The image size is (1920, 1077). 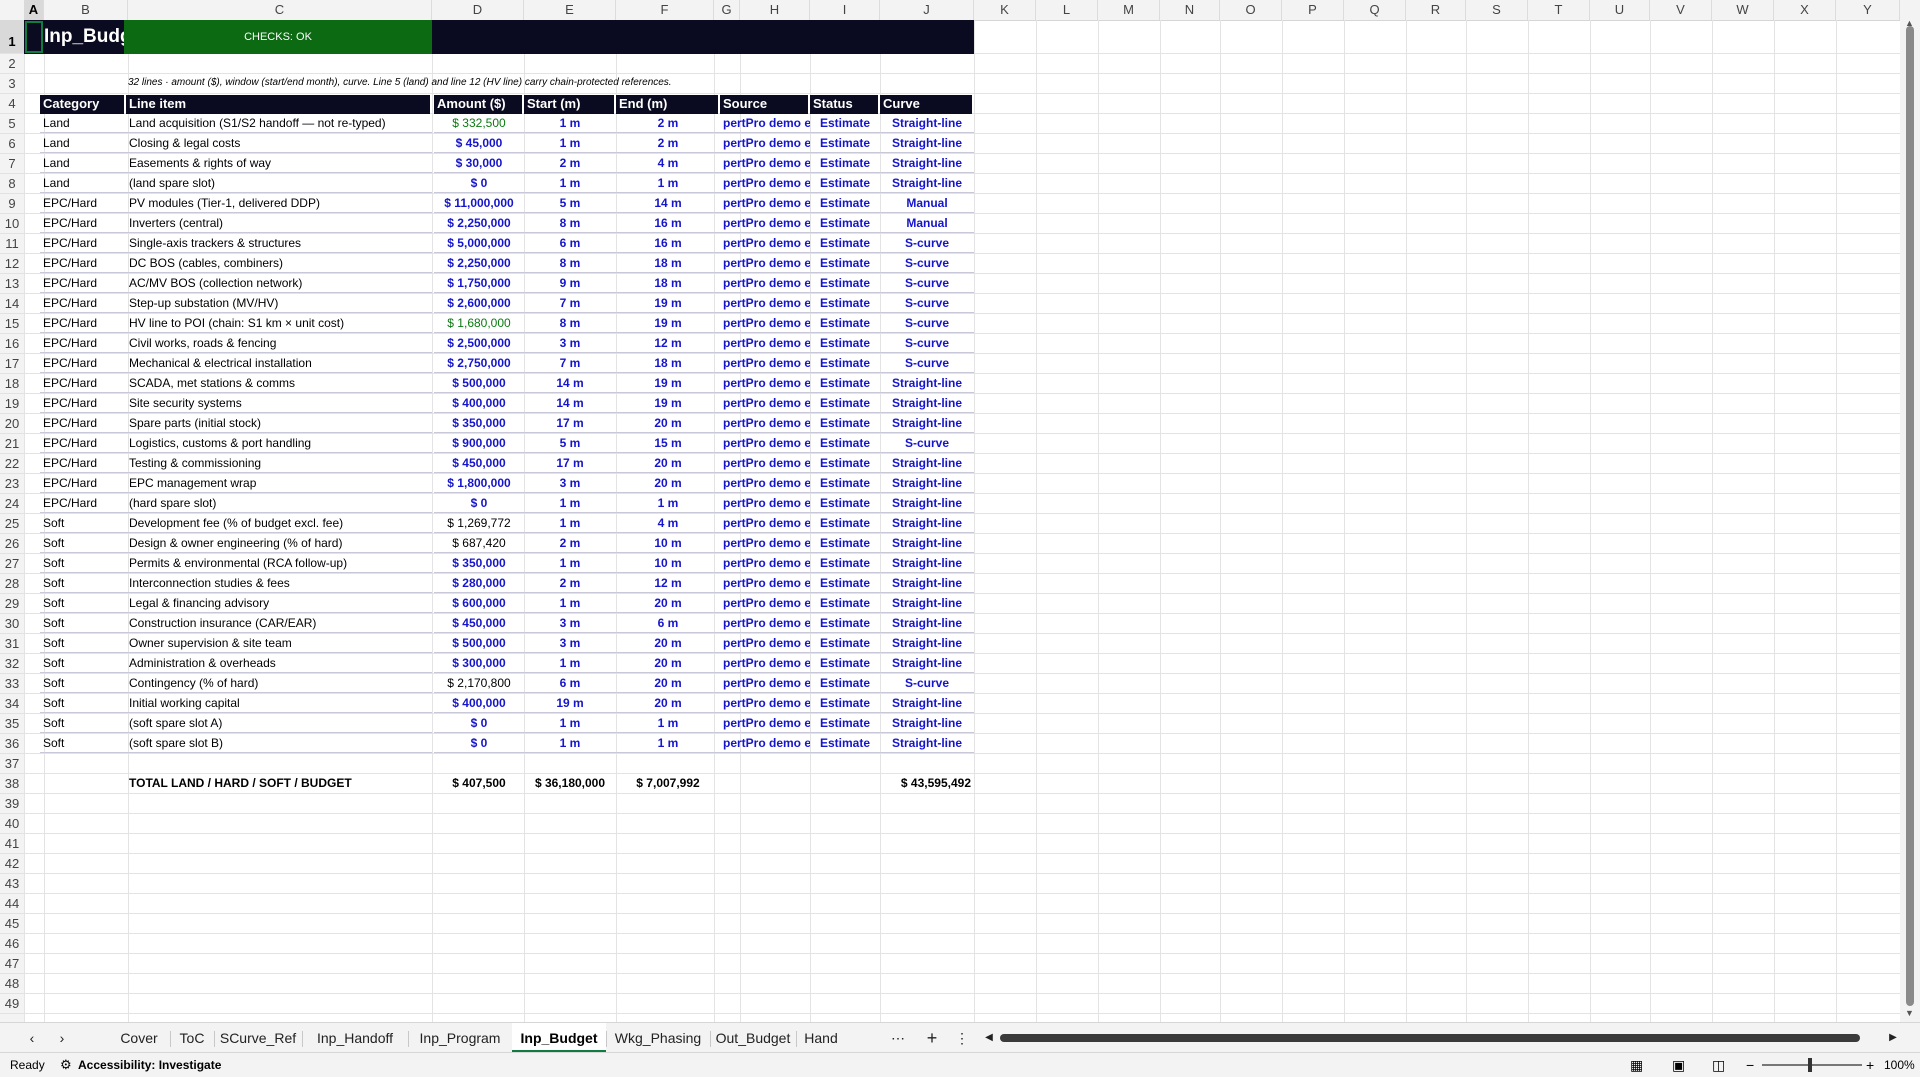 What do you see at coordinates (279, 303) in the screenshot?
I see `line-item-cell: Step-up substation (MV/HV)` at bounding box center [279, 303].